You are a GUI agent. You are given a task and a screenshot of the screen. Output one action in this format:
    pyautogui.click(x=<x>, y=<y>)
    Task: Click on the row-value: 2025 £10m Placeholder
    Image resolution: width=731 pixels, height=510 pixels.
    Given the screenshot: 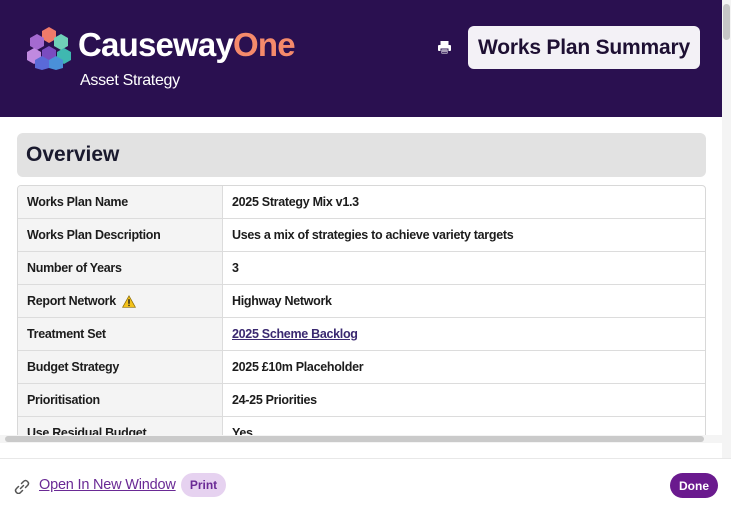 What is the action you would take?
    pyautogui.click(x=298, y=367)
    